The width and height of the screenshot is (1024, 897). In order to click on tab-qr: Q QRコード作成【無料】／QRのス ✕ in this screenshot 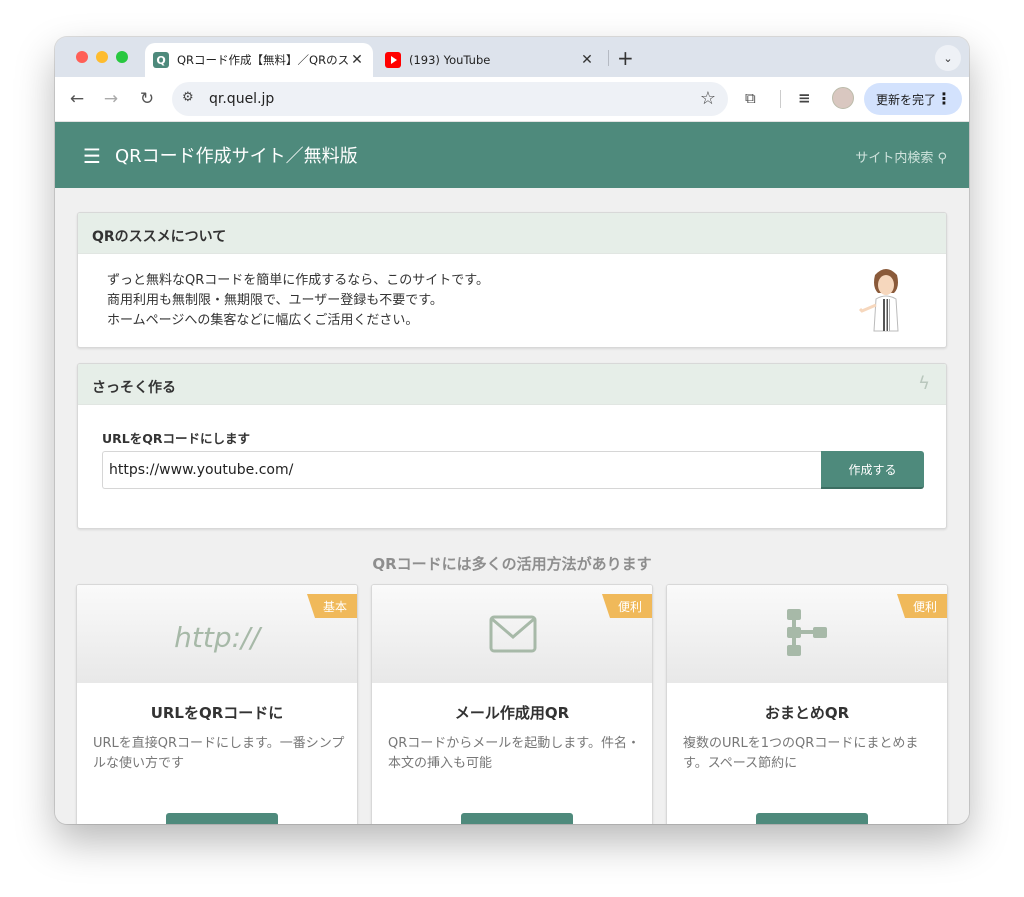, I will do `click(259, 60)`.